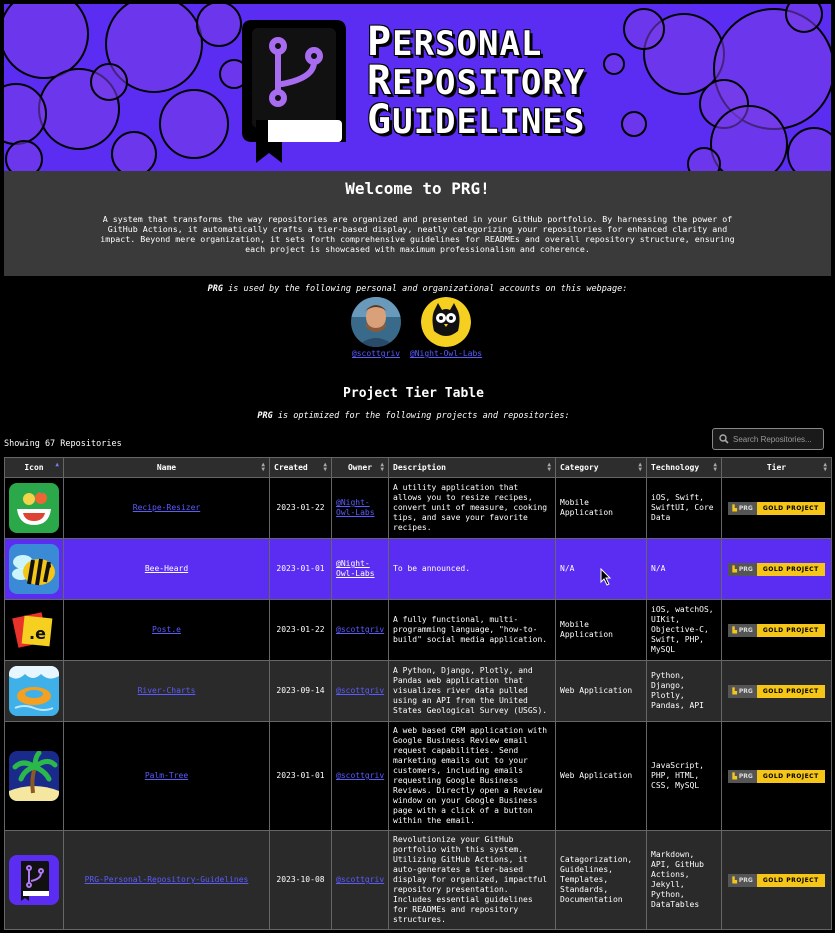 The height and width of the screenshot is (933, 835). What do you see at coordinates (376, 353) in the screenshot?
I see `account-link-scottgriv: @scottgriv` at bounding box center [376, 353].